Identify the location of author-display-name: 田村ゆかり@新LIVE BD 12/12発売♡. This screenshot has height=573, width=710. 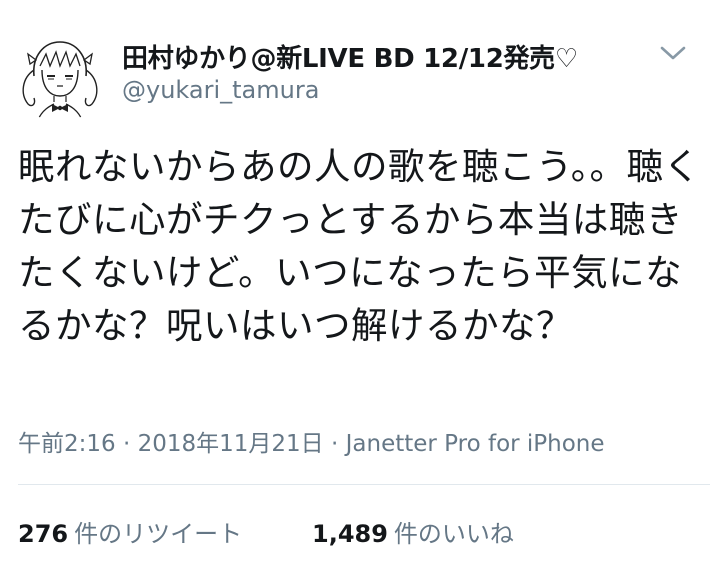
(350, 56).